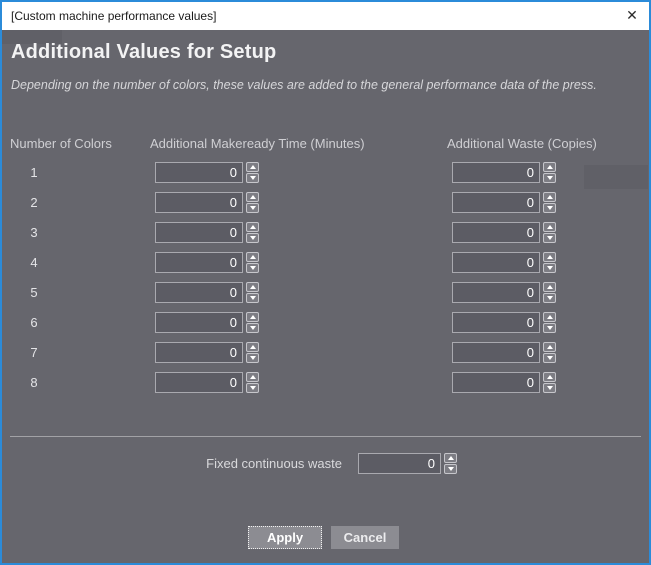 The image size is (651, 565). Describe the element at coordinates (325, 436) in the screenshot. I see `horizontal-divider` at that location.